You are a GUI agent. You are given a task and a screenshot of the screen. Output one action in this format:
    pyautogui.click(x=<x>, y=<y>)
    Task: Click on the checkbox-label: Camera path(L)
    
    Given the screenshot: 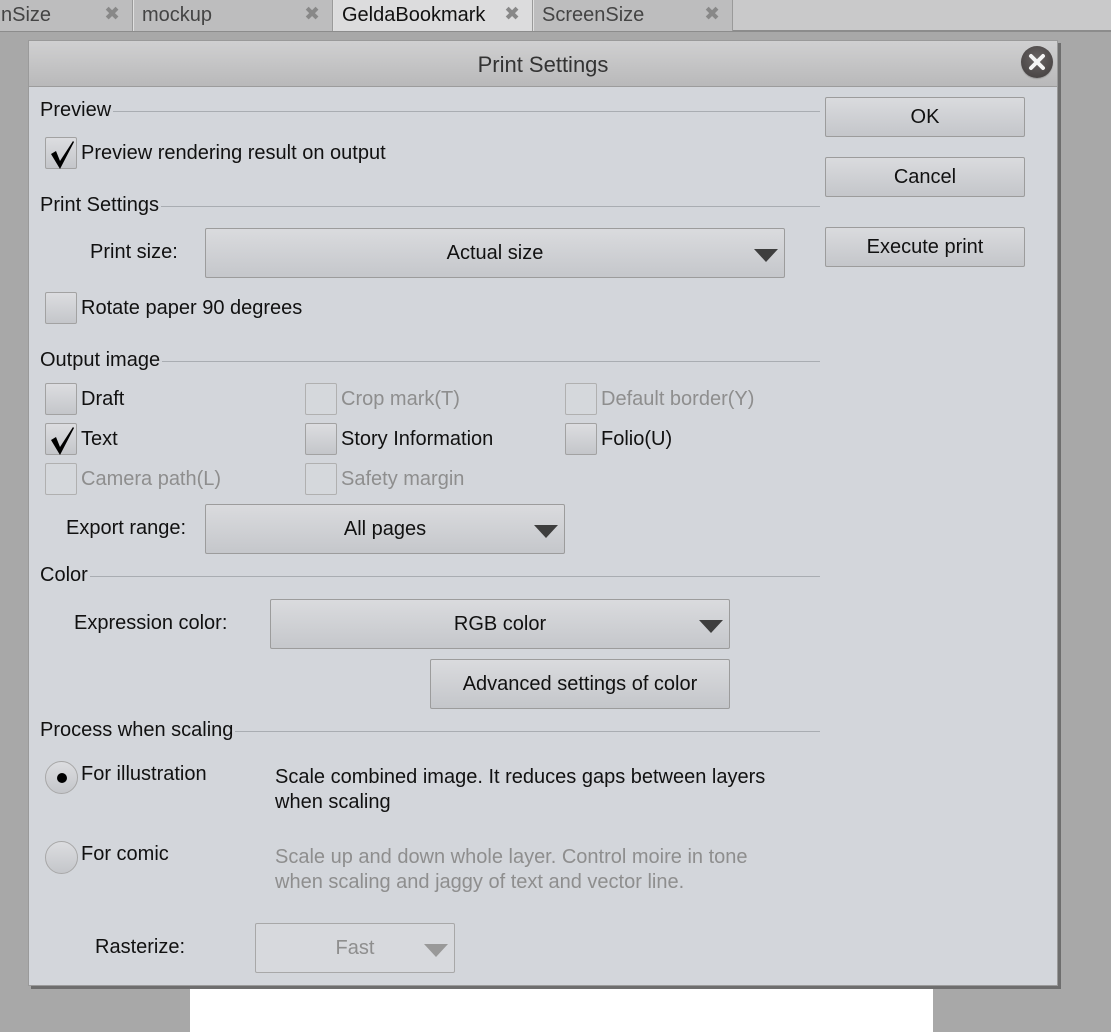 What is the action you would take?
    pyautogui.click(x=151, y=478)
    